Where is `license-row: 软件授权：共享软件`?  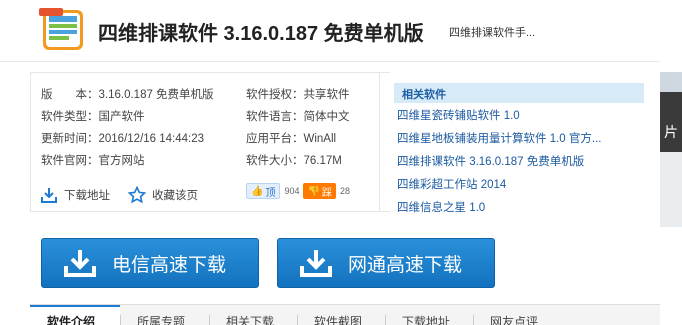
license-row: 软件授权：共享软件 is located at coordinates (298, 94).